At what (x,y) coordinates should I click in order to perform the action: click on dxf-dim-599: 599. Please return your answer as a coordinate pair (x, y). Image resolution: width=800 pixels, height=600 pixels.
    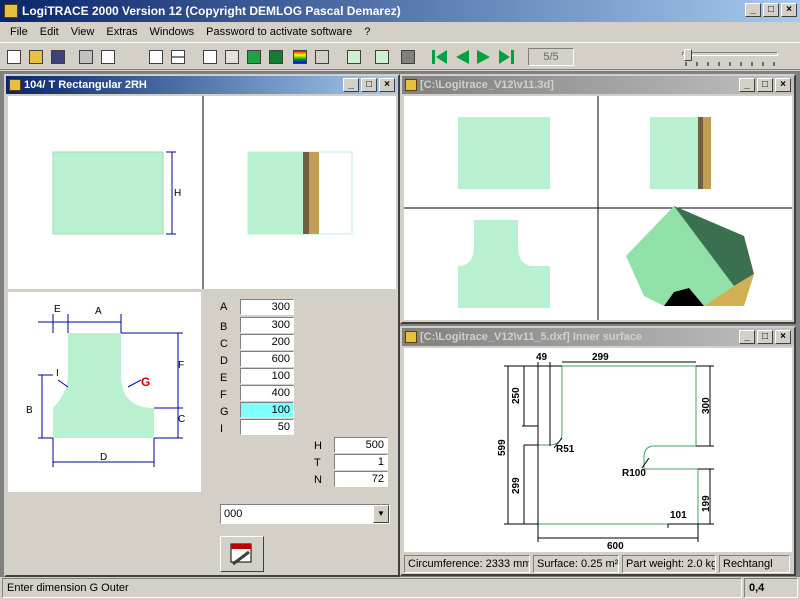
    Looking at the image, I should click on (502, 447).